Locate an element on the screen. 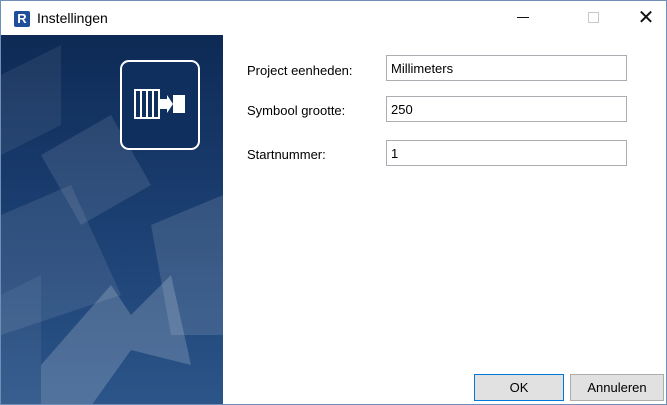  minimize-button is located at coordinates (523, 18).